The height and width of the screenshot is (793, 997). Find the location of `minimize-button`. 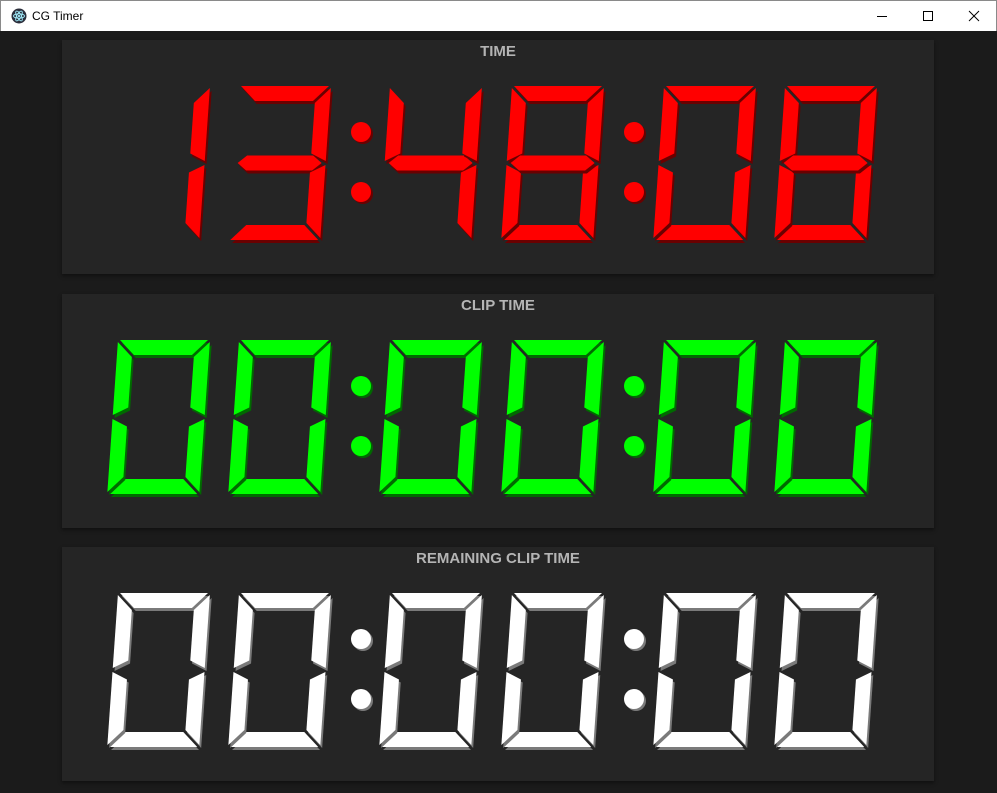

minimize-button is located at coordinates (882, 16).